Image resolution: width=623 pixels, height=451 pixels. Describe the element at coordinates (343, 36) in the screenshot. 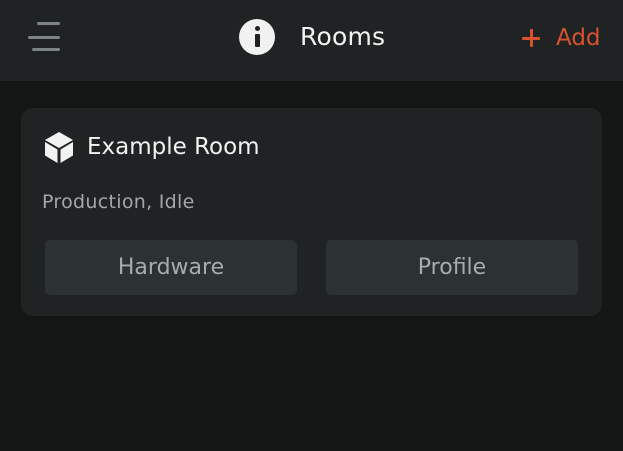

I see `page-title: Rooms` at that location.